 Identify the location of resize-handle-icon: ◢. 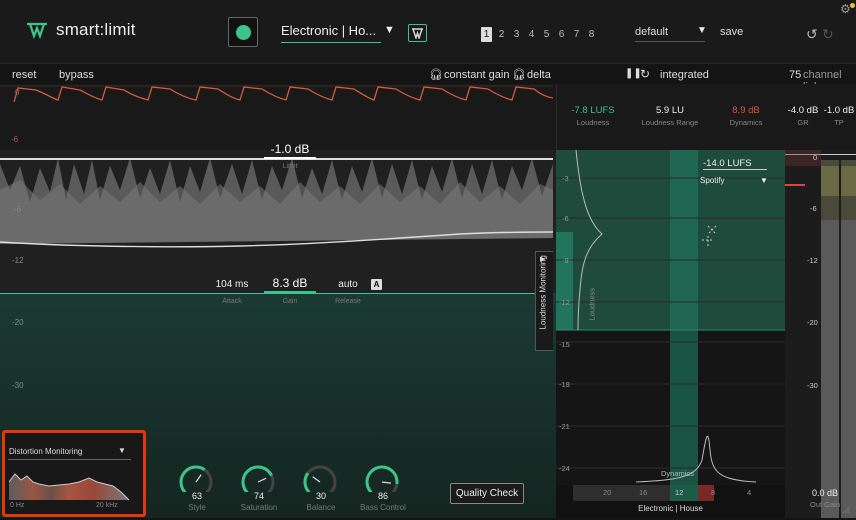
(846, 509).